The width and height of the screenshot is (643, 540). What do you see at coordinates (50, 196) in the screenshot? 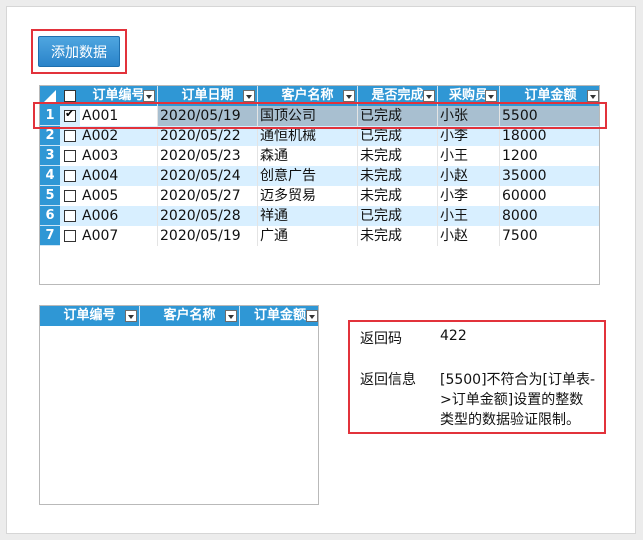
I see `row-number: 5` at bounding box center [50, 196].